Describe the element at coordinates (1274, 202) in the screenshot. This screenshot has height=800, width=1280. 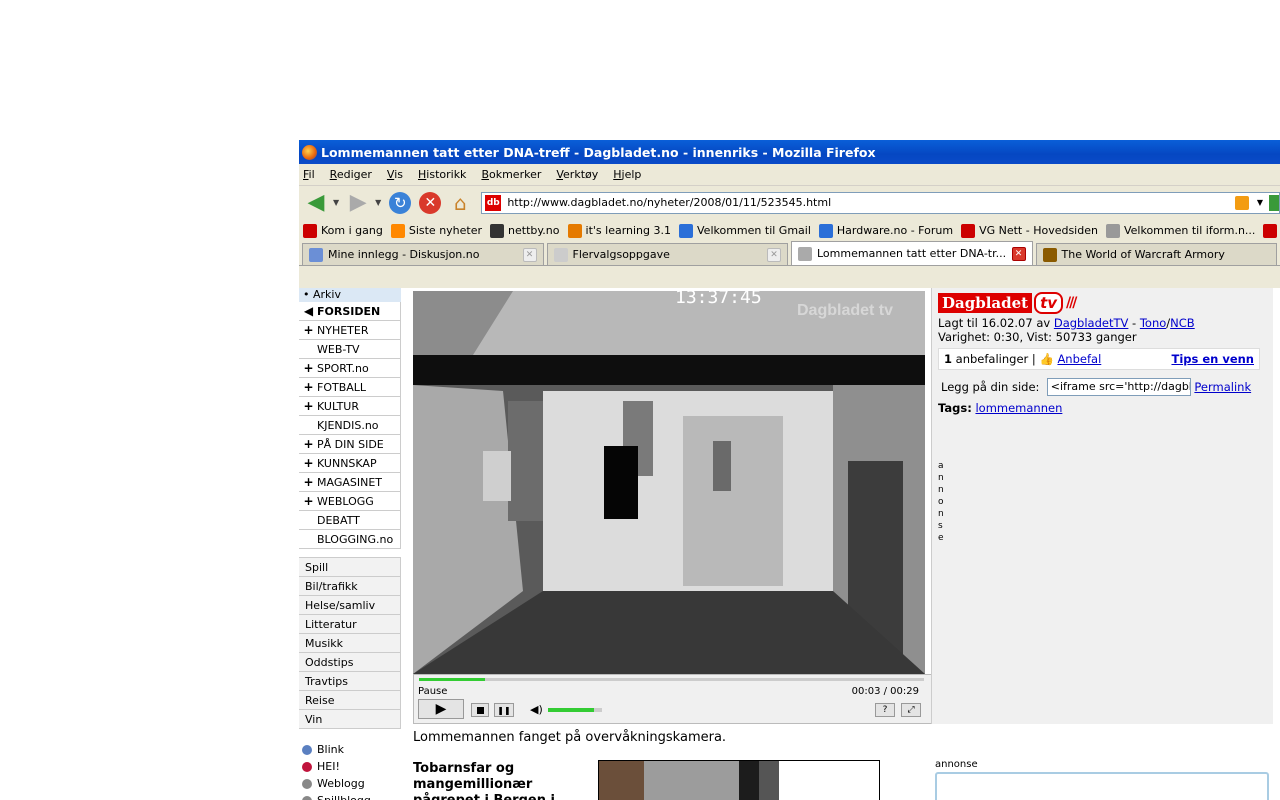
I see `go-button` at that location.